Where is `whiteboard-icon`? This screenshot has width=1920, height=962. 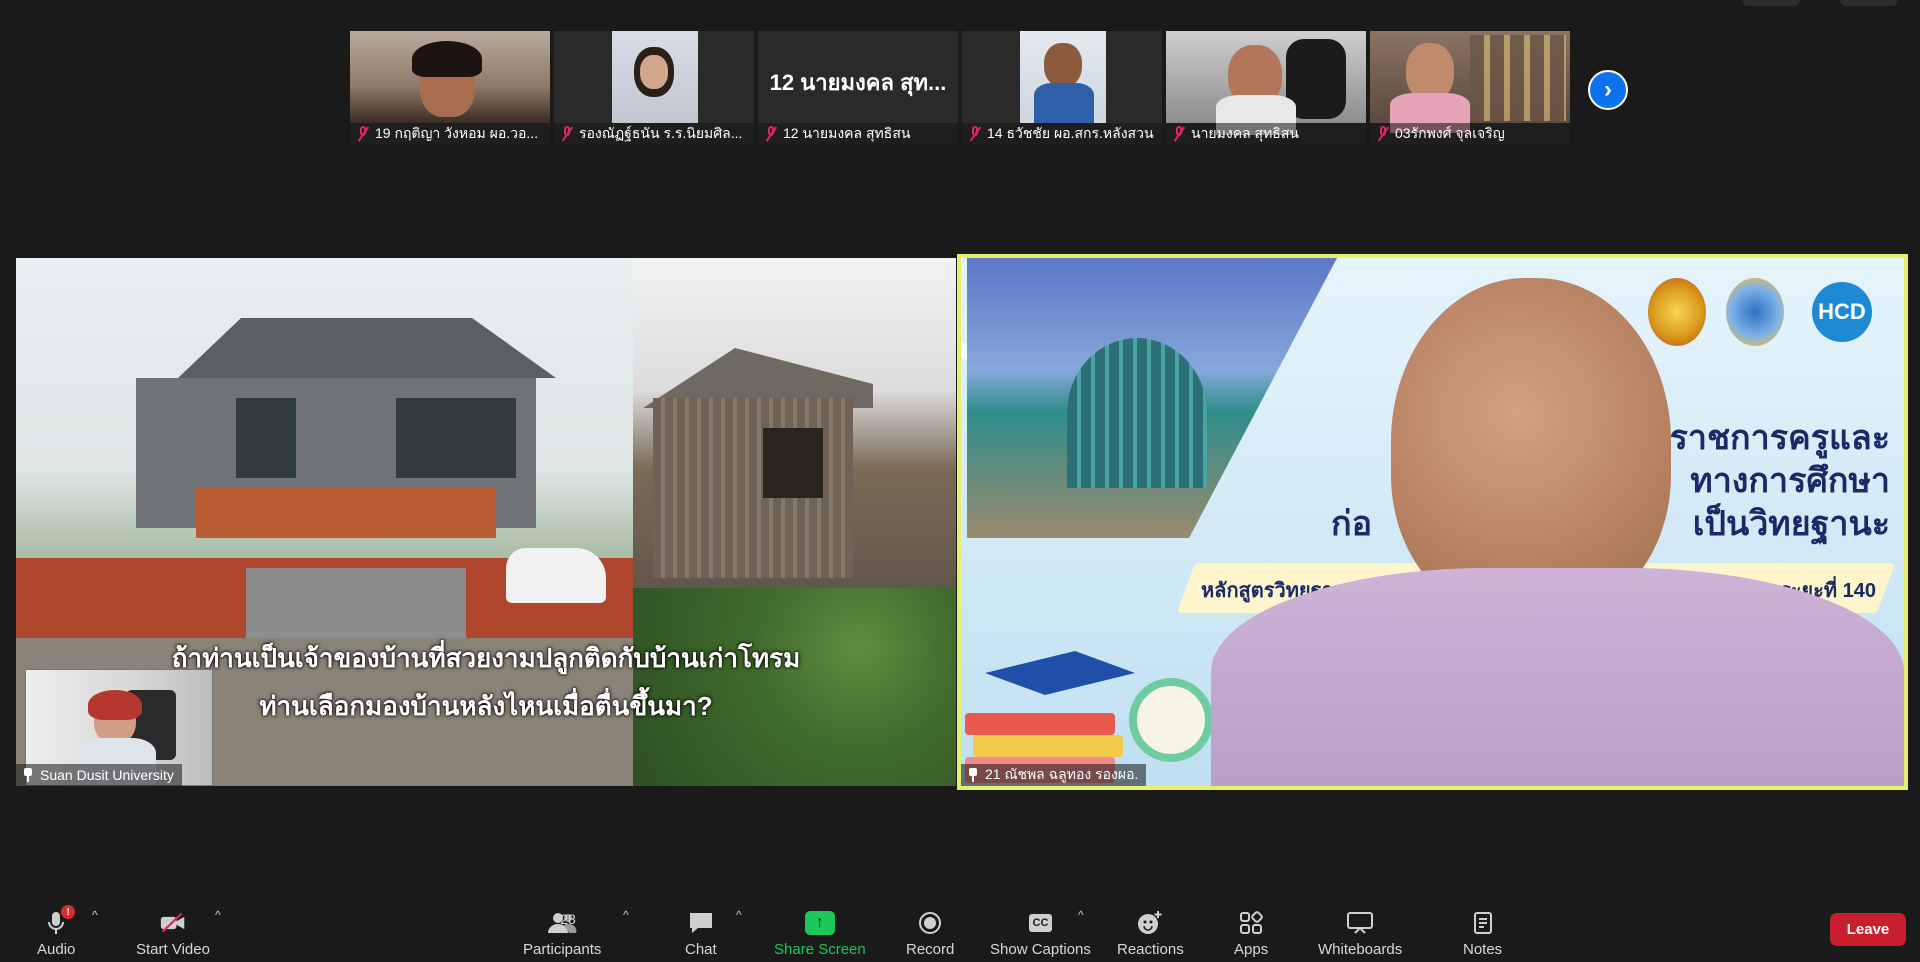 whiteboard-icon is located at coordinates (1360, 923).